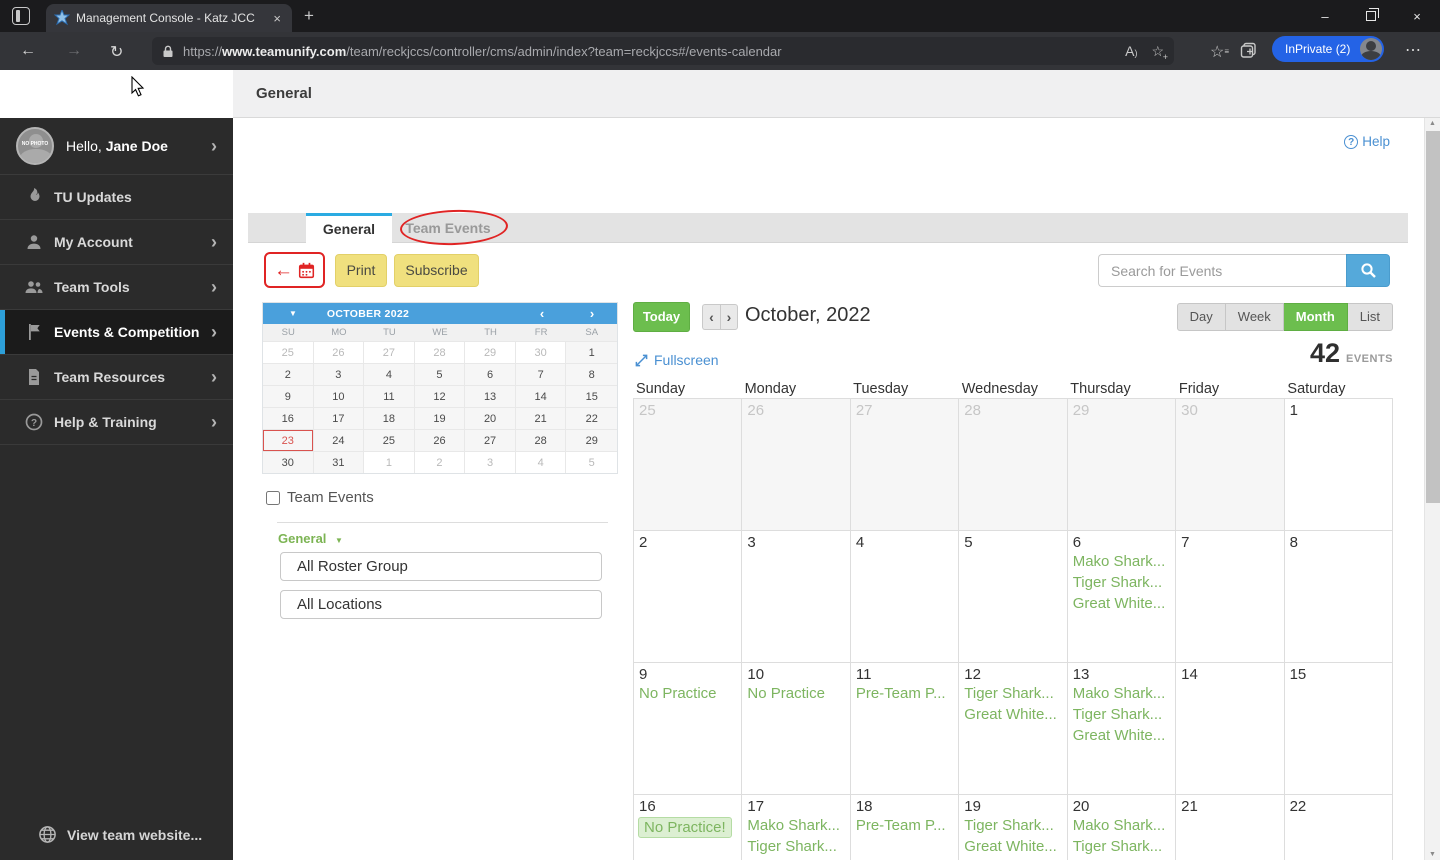  What do you see at coordinates (116, 377) in the screenshot?
I see `sidebar-item-team-resources: Team Resources ›` at bounding box center [116, 377].